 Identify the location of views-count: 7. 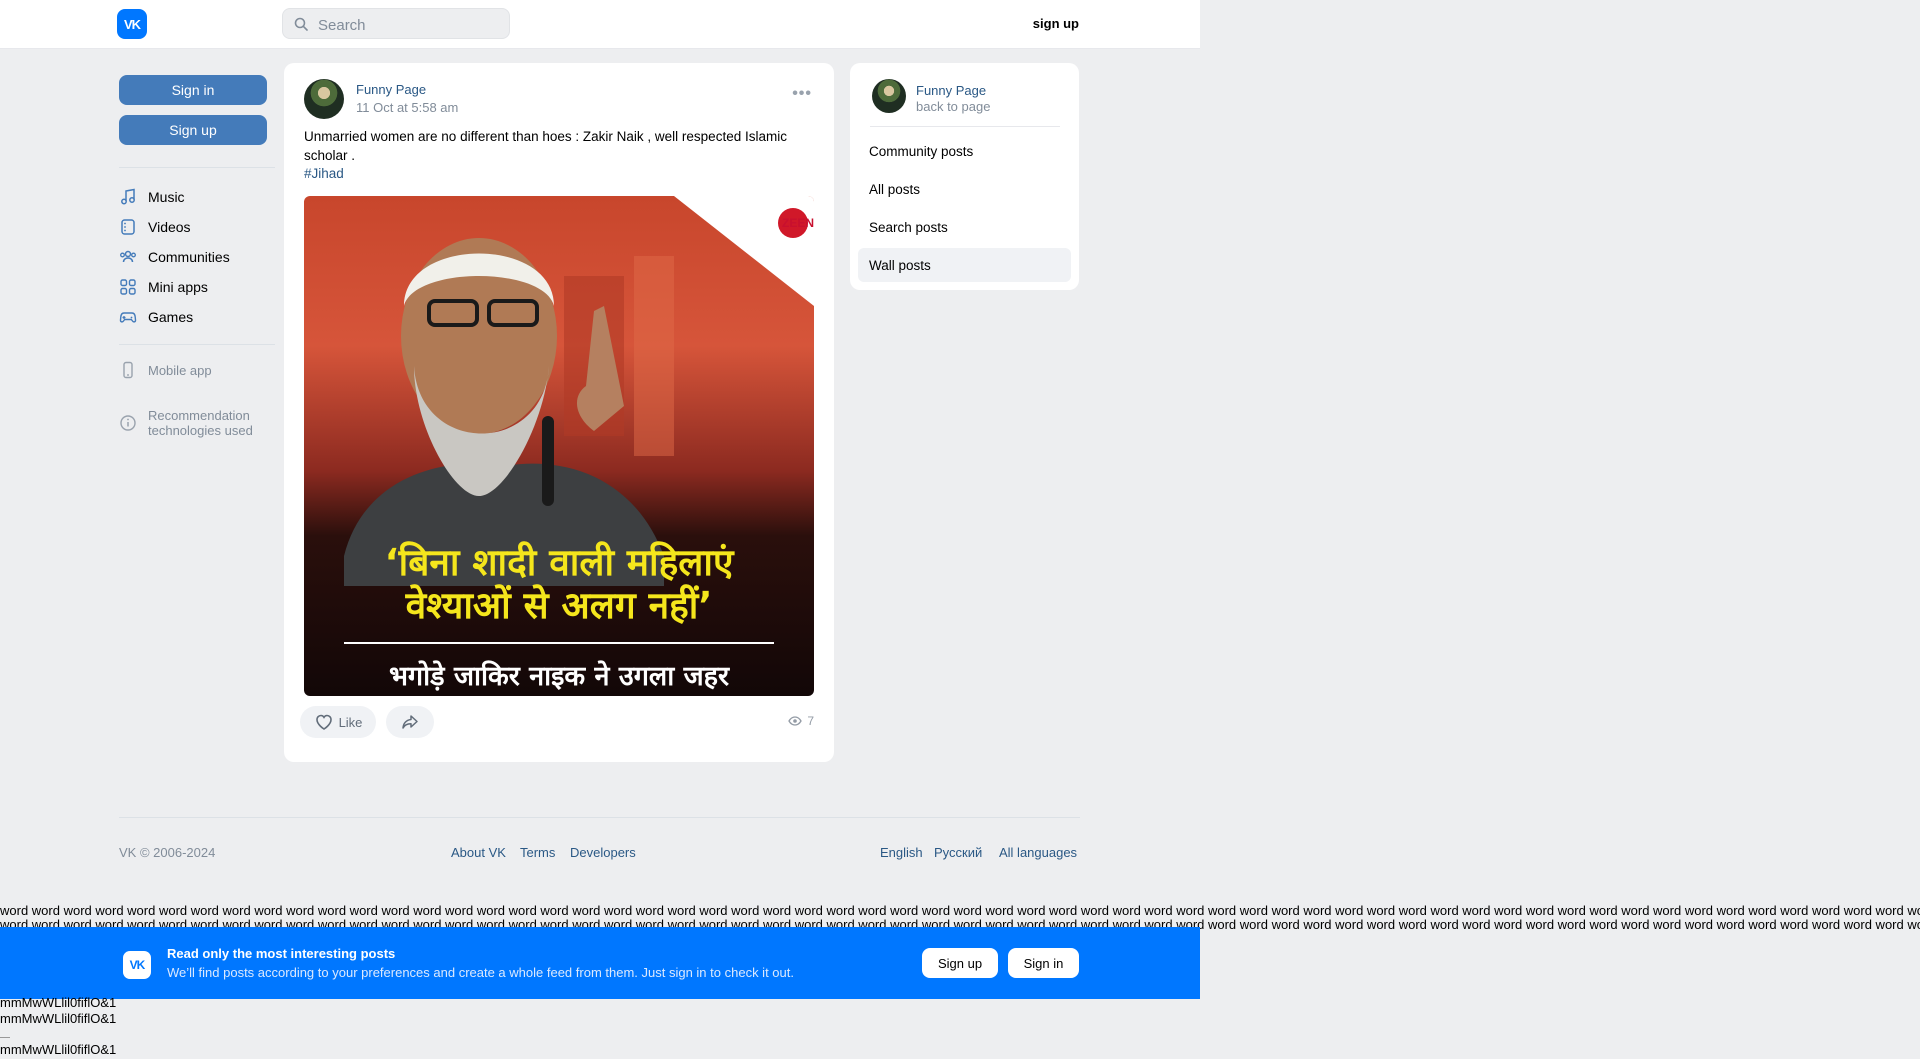
(810, 721).